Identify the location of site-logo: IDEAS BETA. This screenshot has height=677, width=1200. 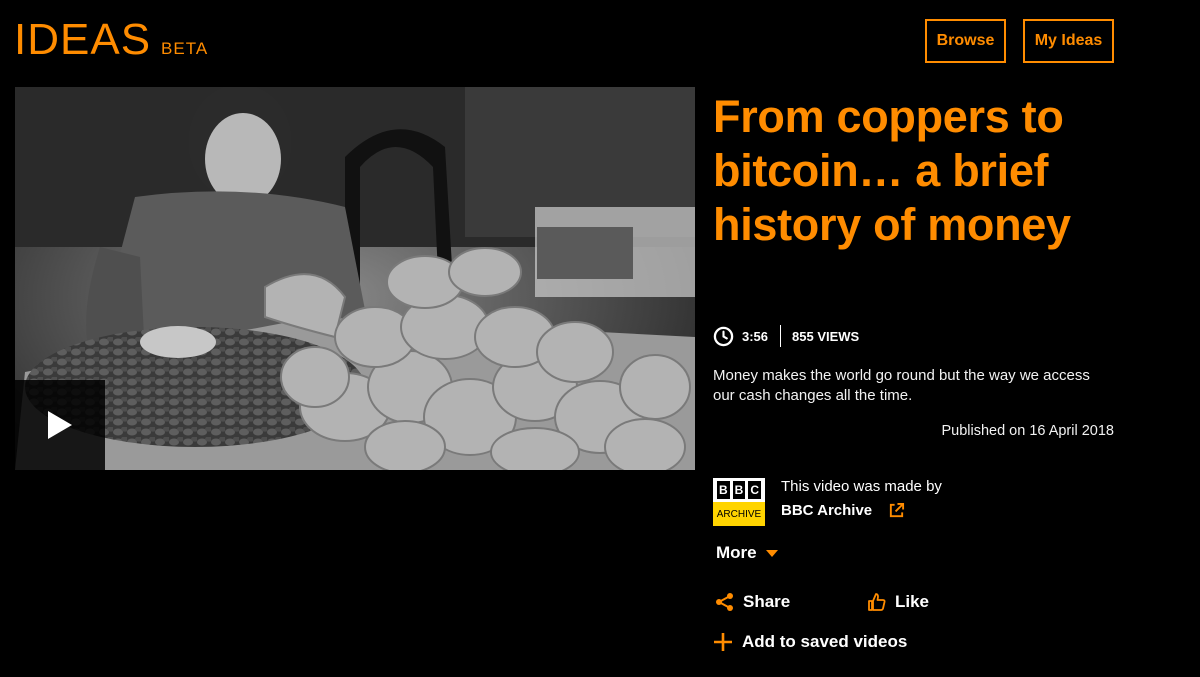
(111, 40).